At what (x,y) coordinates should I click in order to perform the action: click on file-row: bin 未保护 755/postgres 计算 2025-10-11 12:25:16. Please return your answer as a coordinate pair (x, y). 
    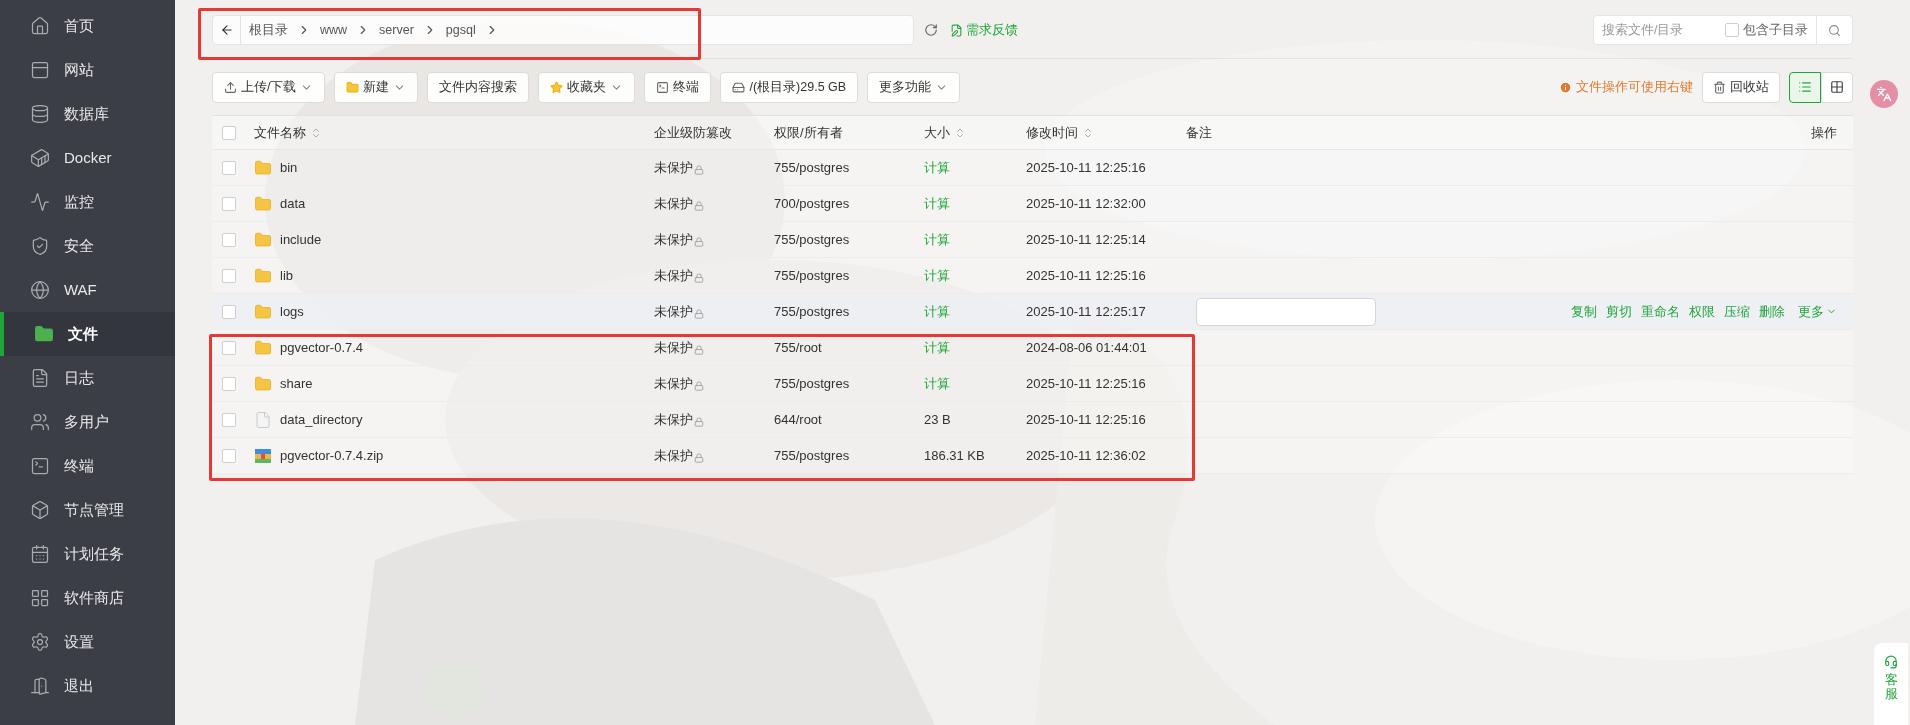
    Looking at the image, I should click on (1032, 168).